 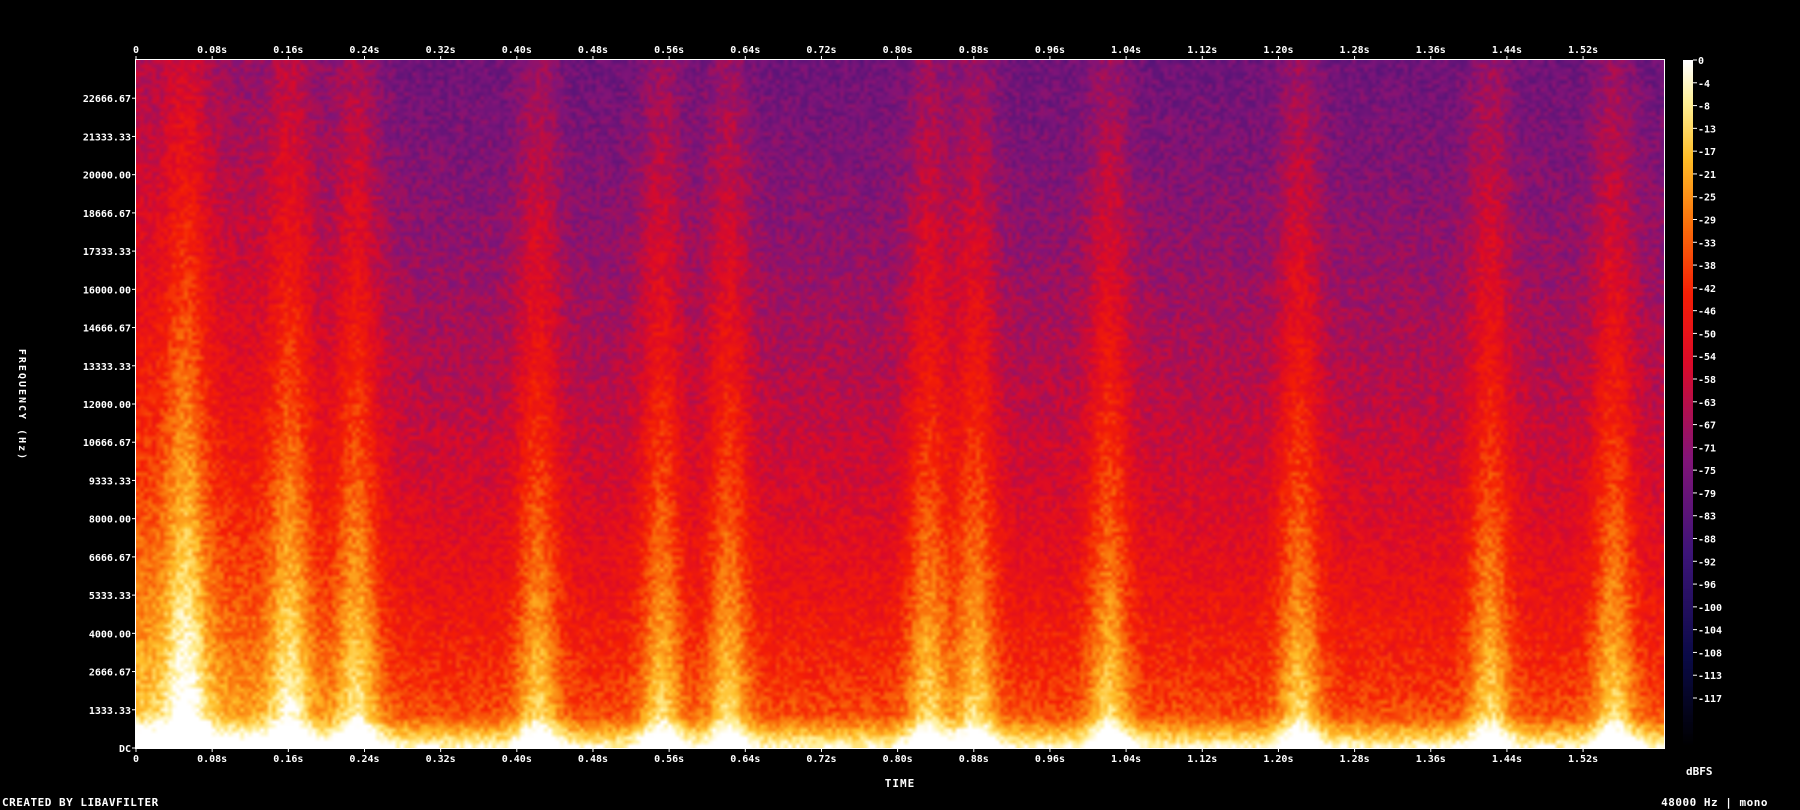 What do you see at coordinates (21, 405) in the screenshot?
I see `y-axis-label: FREQUENCY (Hz)` at bounding box center [21, 405].